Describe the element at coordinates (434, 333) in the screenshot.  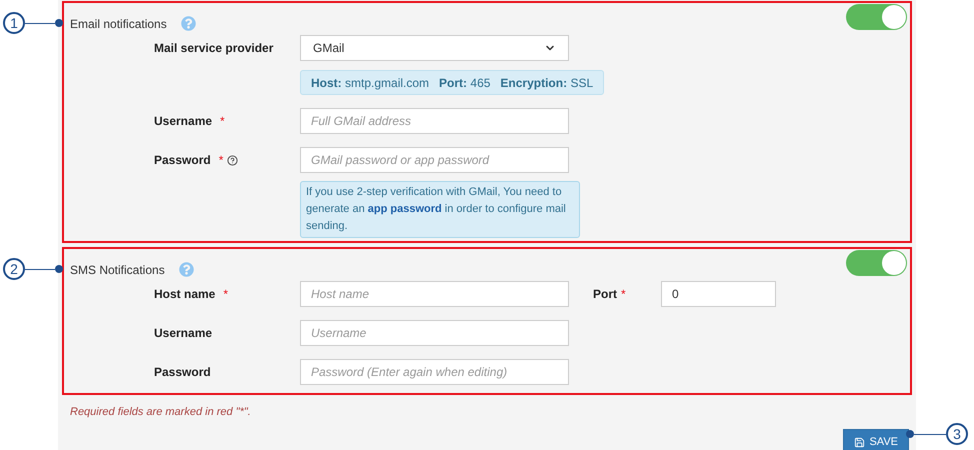
I see `text-field: Username` at that location.